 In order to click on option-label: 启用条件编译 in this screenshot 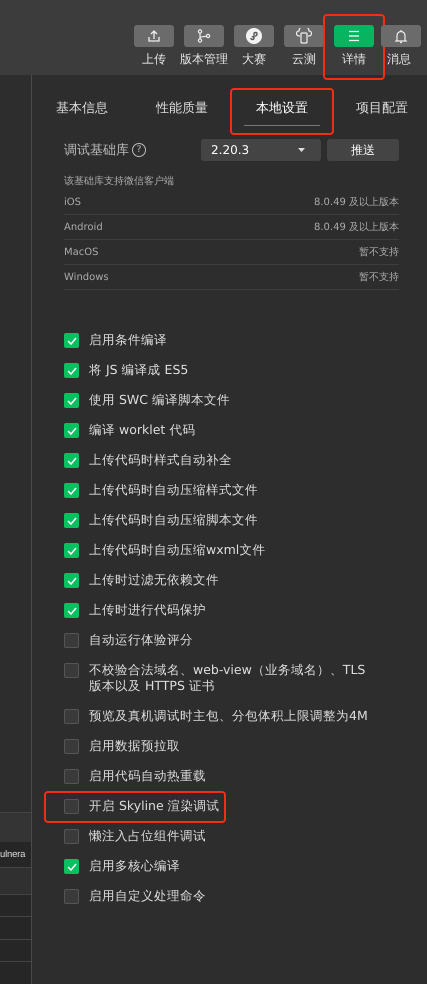, I will do `click(128, 340)`.